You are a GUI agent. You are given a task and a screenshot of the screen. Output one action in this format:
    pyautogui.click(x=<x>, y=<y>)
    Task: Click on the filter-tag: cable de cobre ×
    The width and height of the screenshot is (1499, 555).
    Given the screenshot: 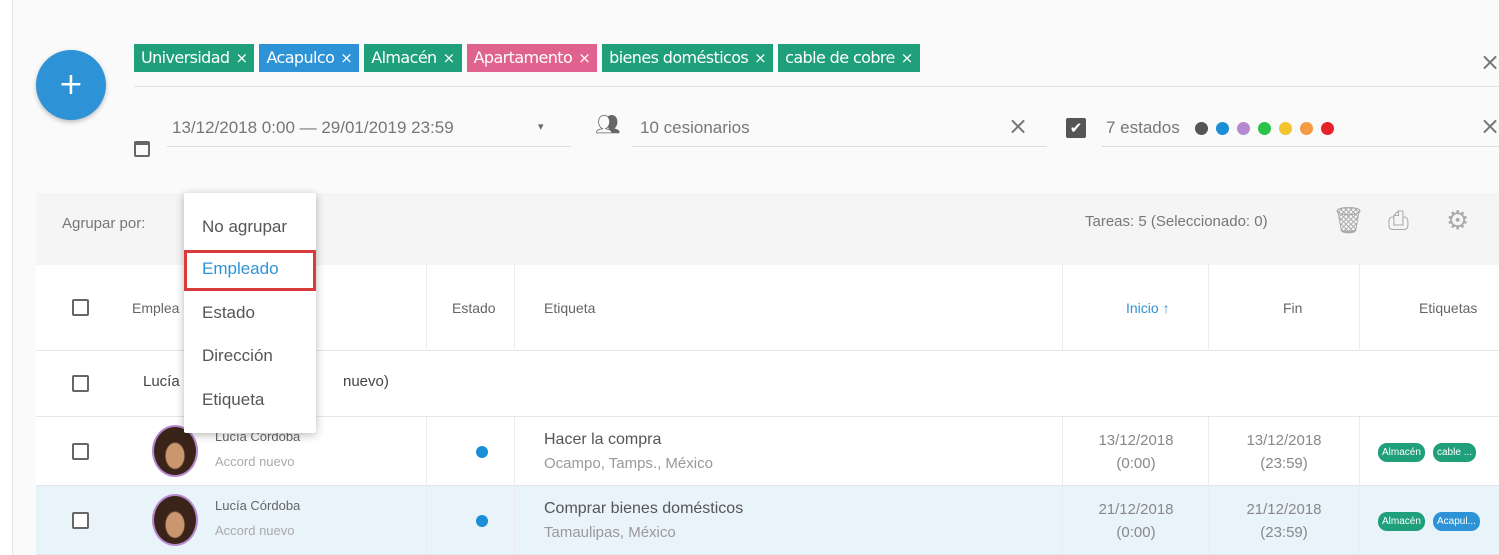 What is the action you would take?
    pyautogui.click(x=849, y=58)
    